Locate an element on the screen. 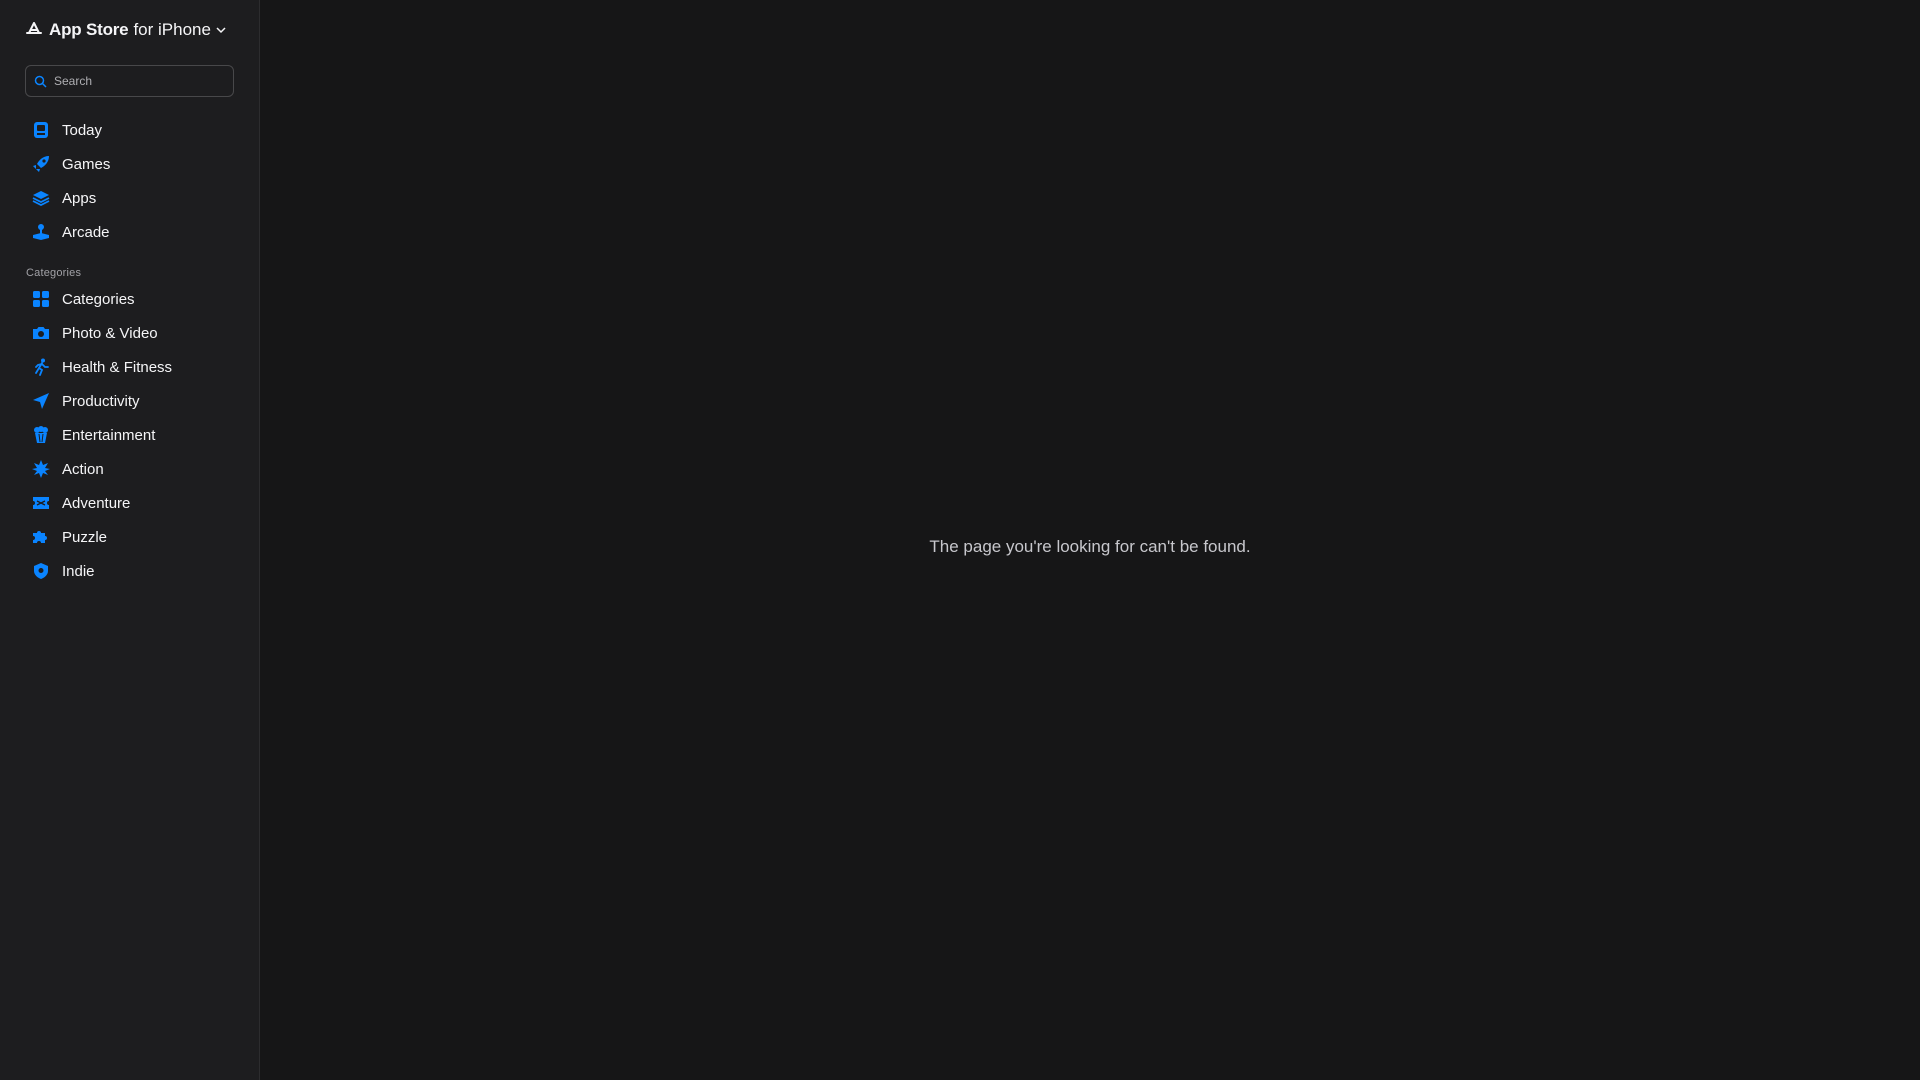 This screenshot has height=1080, width=1920. categories-section-title: Categories is located at coordinates (54, 273).